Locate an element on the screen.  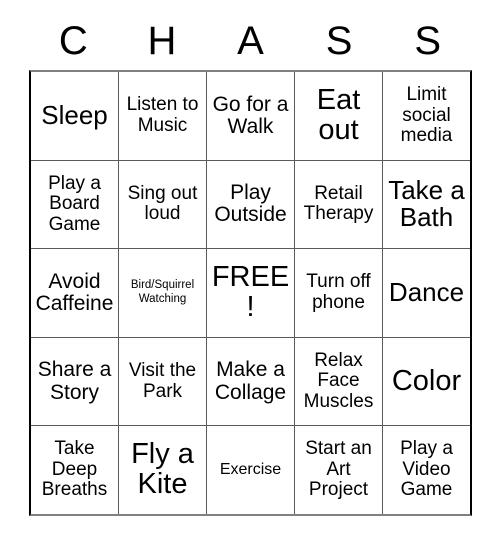
bingo-cell-r3c1: Avoid Caffeine is located at coordinates (74, 293).